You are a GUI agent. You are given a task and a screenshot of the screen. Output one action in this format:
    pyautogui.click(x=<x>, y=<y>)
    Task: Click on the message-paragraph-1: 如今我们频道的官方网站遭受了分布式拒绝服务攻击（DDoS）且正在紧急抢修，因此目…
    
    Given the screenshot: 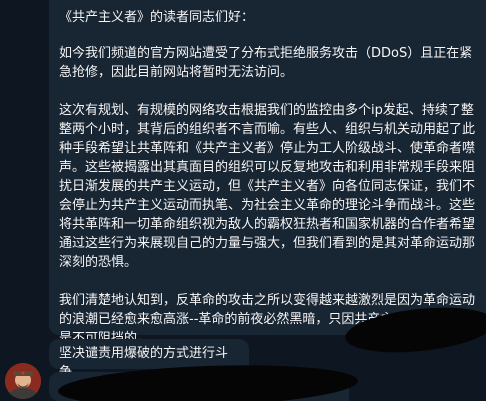 What is the action you would take?
    pyautogui.click(x=266, y=63)
    